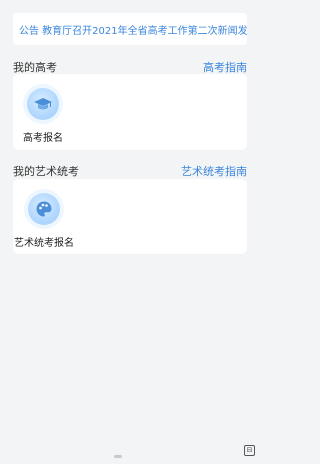 Image resolution: width=320 pixels, height=464 pixels. I want to click on art-exam-card: 艺术统考报名, so click(130, 216).